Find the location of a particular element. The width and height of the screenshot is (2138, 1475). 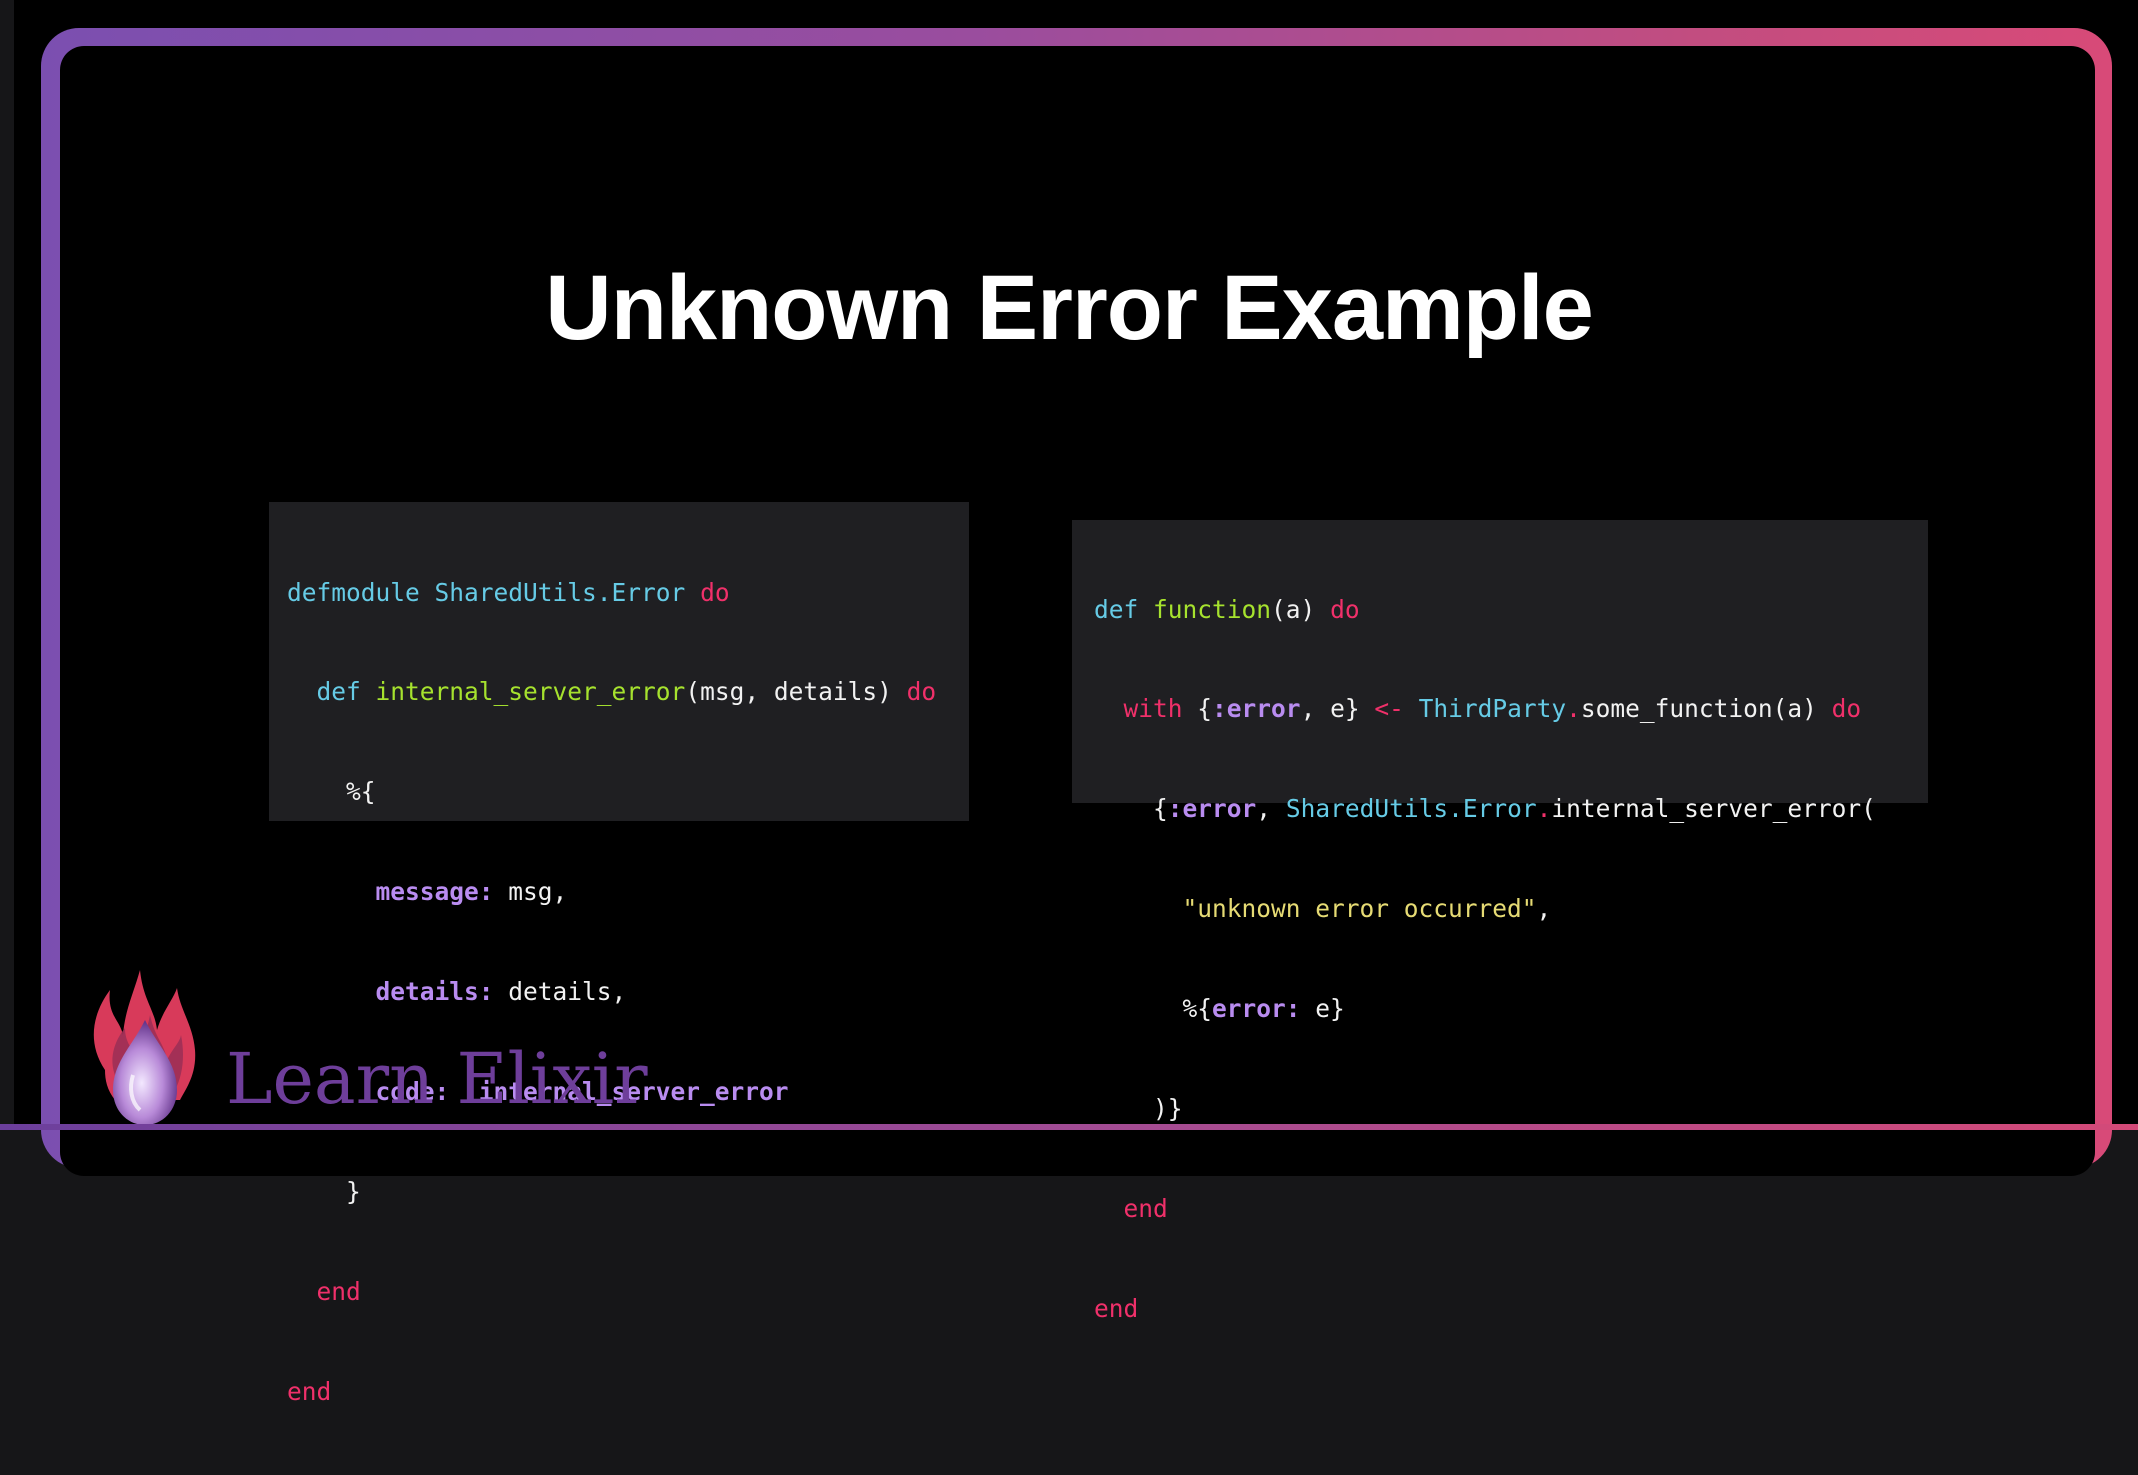

code-token-map-key: error: is located at coordinates (1256, 1009).